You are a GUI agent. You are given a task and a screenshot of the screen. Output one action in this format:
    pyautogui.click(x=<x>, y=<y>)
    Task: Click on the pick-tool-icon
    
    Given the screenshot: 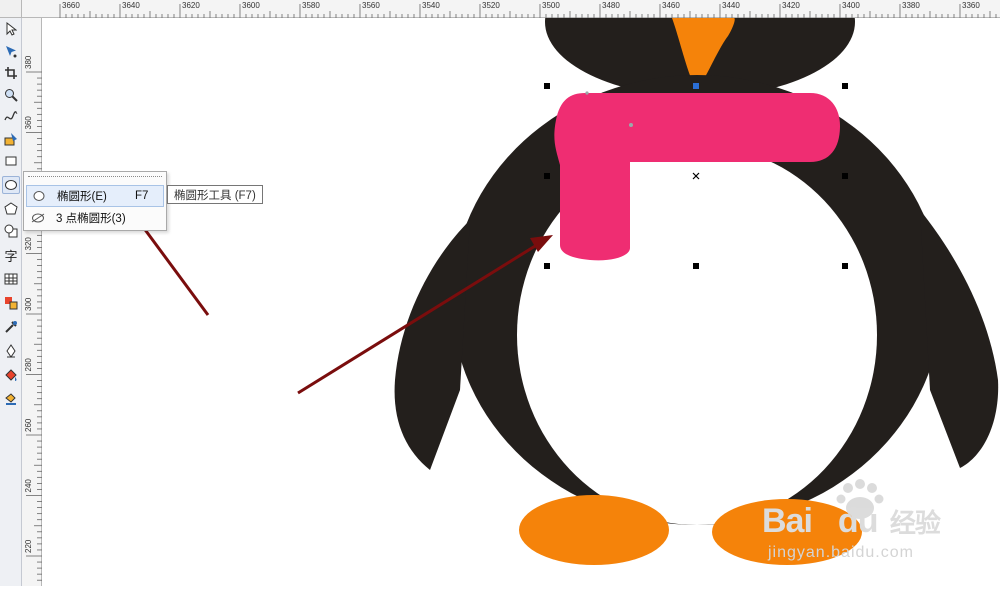 What is the action you would take?
    pyautogui.click(x=11, y=29)
    